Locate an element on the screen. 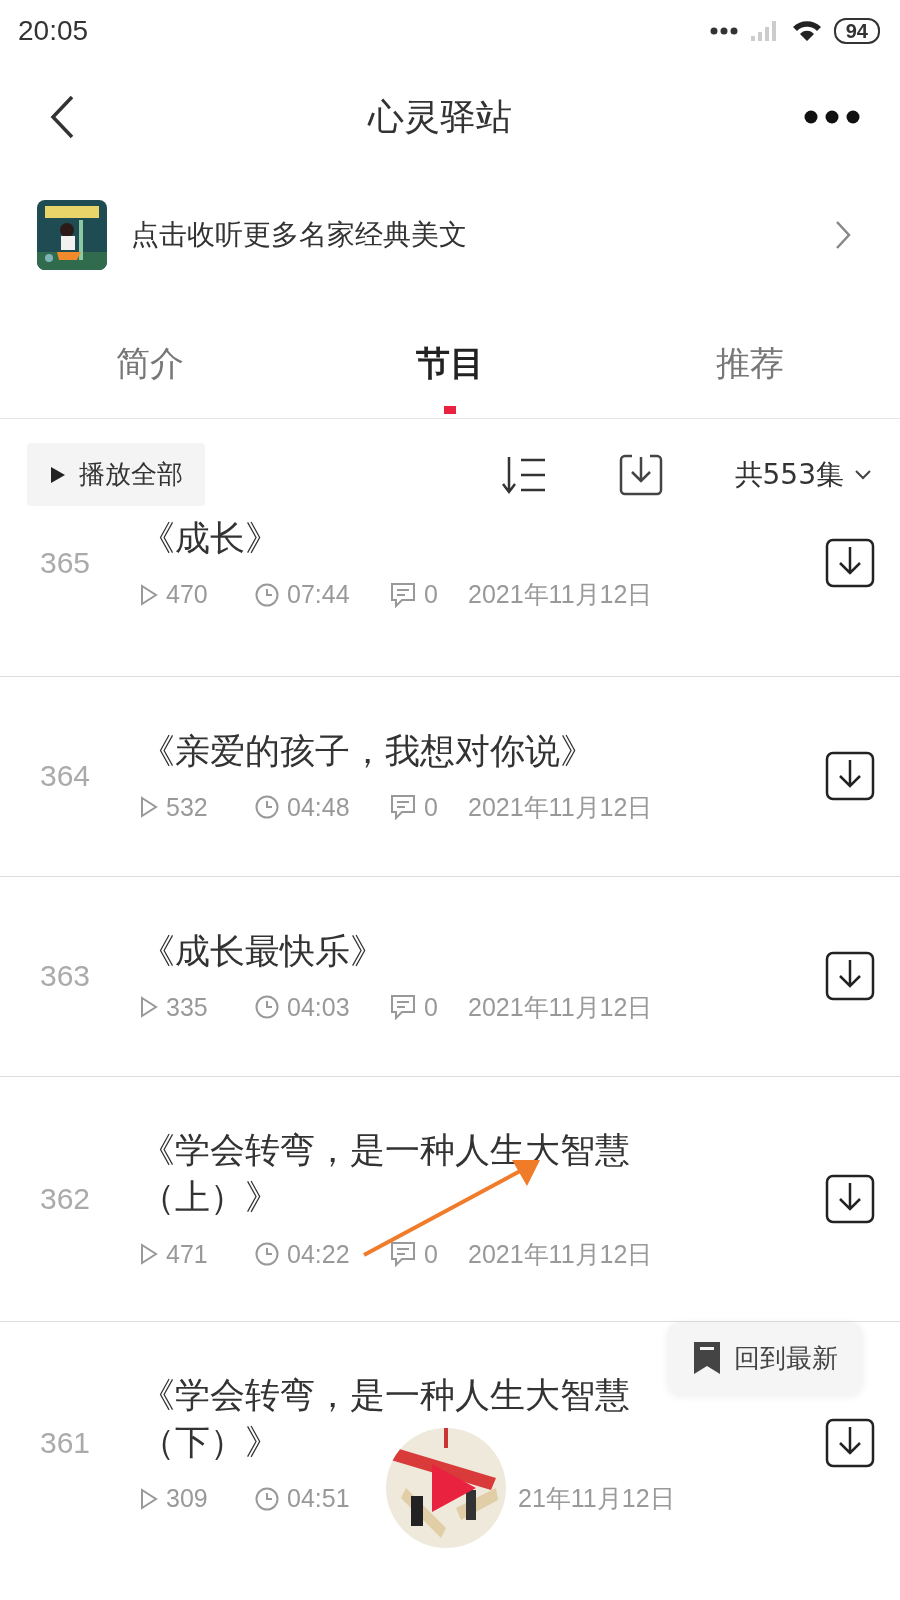  banner-text: 点击收听更多名家经典美文 is located at coordinates (470, 235).